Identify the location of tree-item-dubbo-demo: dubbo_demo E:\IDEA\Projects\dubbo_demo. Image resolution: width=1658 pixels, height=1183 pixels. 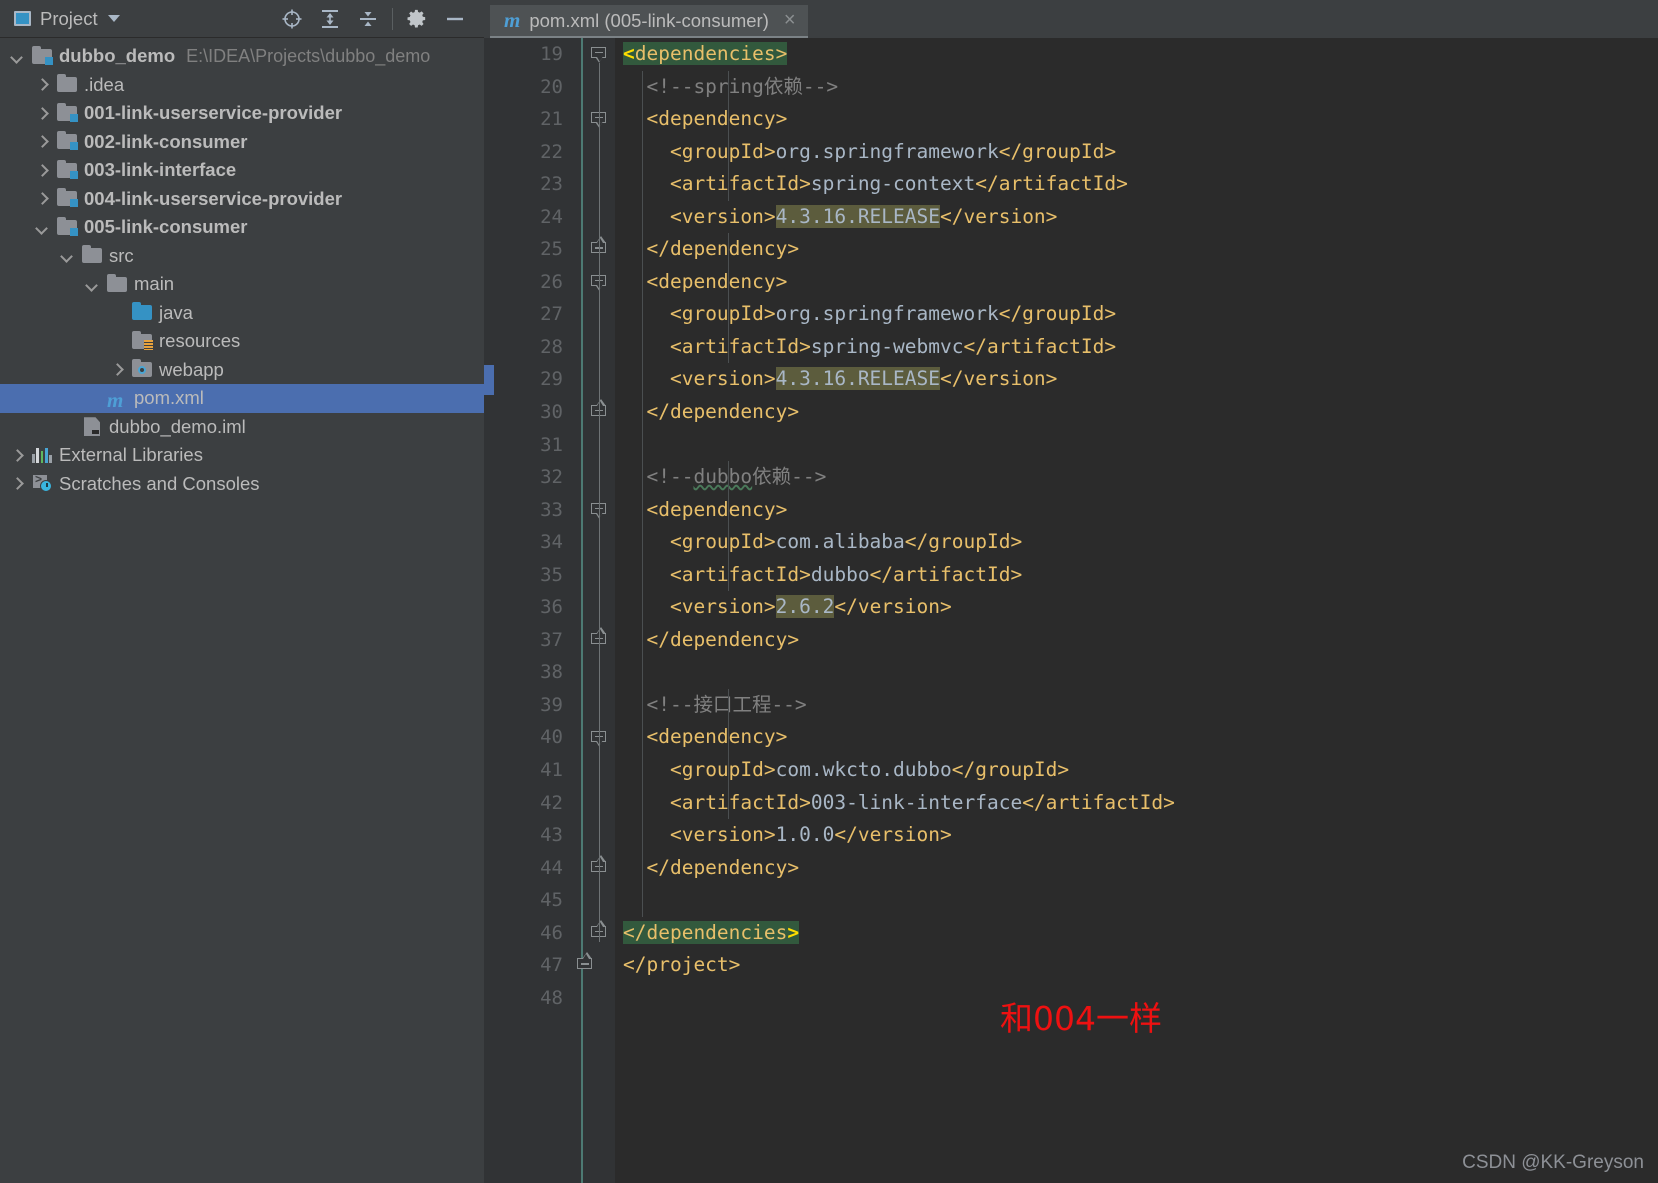
(242, 56).